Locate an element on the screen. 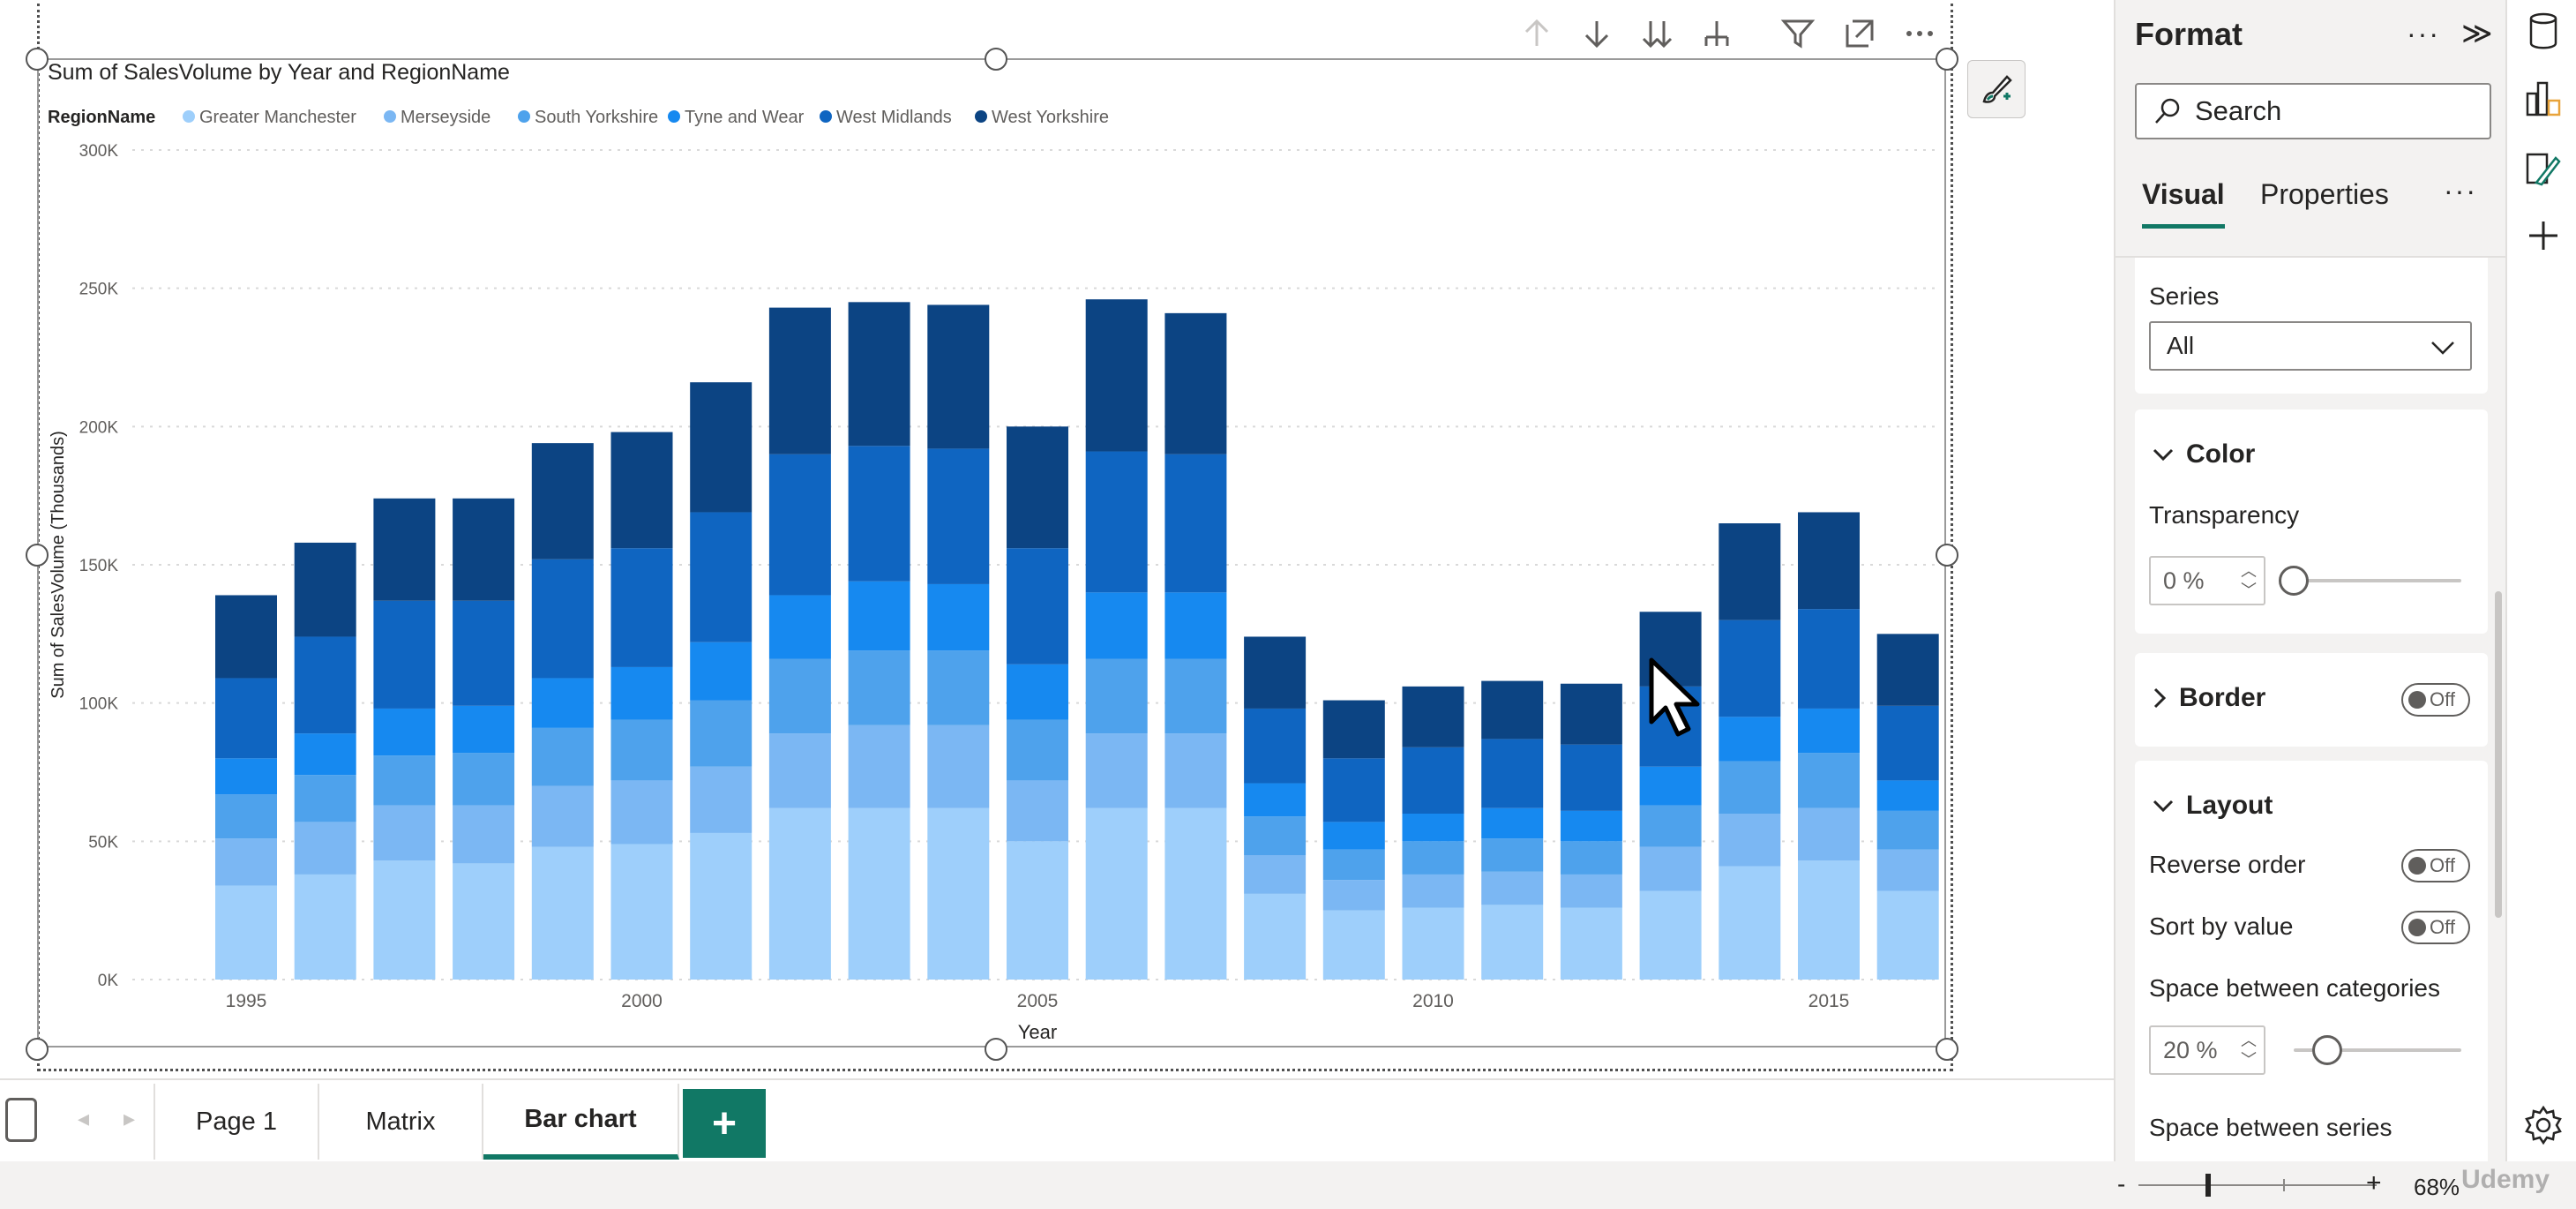 This screenshot has width=2576, height=1209. layout-card-header: Layout is located at coordinates (2213, 806).